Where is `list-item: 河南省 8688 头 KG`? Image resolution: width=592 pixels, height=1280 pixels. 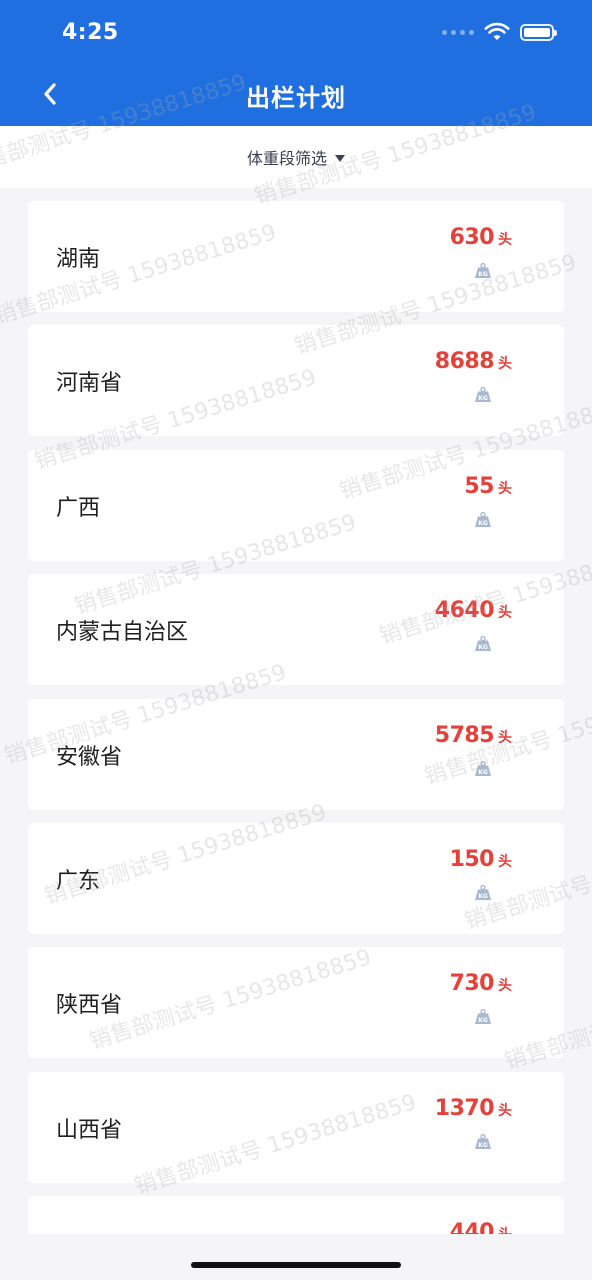
list-item: 河南省 8688 头 KG is located at coordinates (296, 381).